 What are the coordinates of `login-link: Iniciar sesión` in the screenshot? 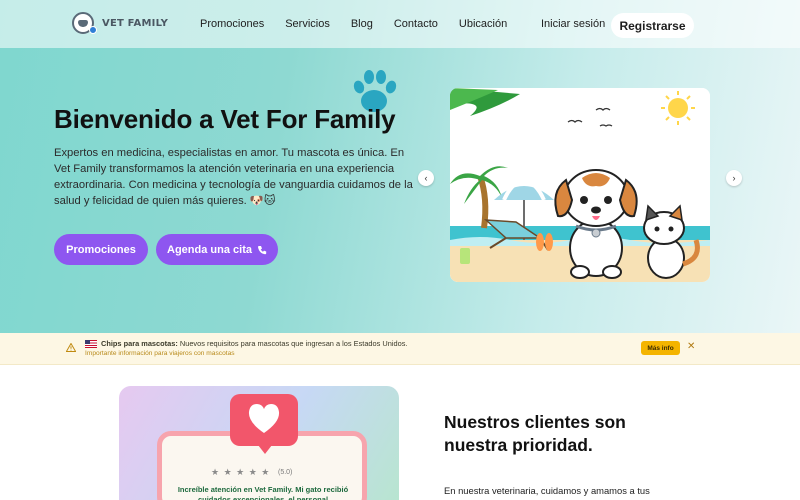 It's located at (573, 24).